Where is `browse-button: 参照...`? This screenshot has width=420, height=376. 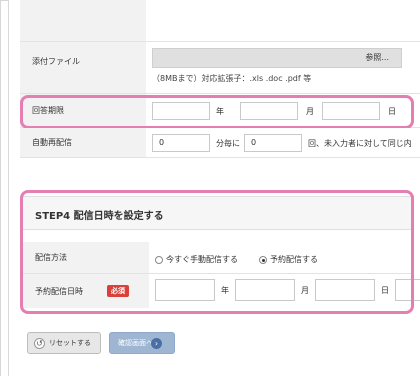 browse-button: 参照... is located at coordinates (277, 58).